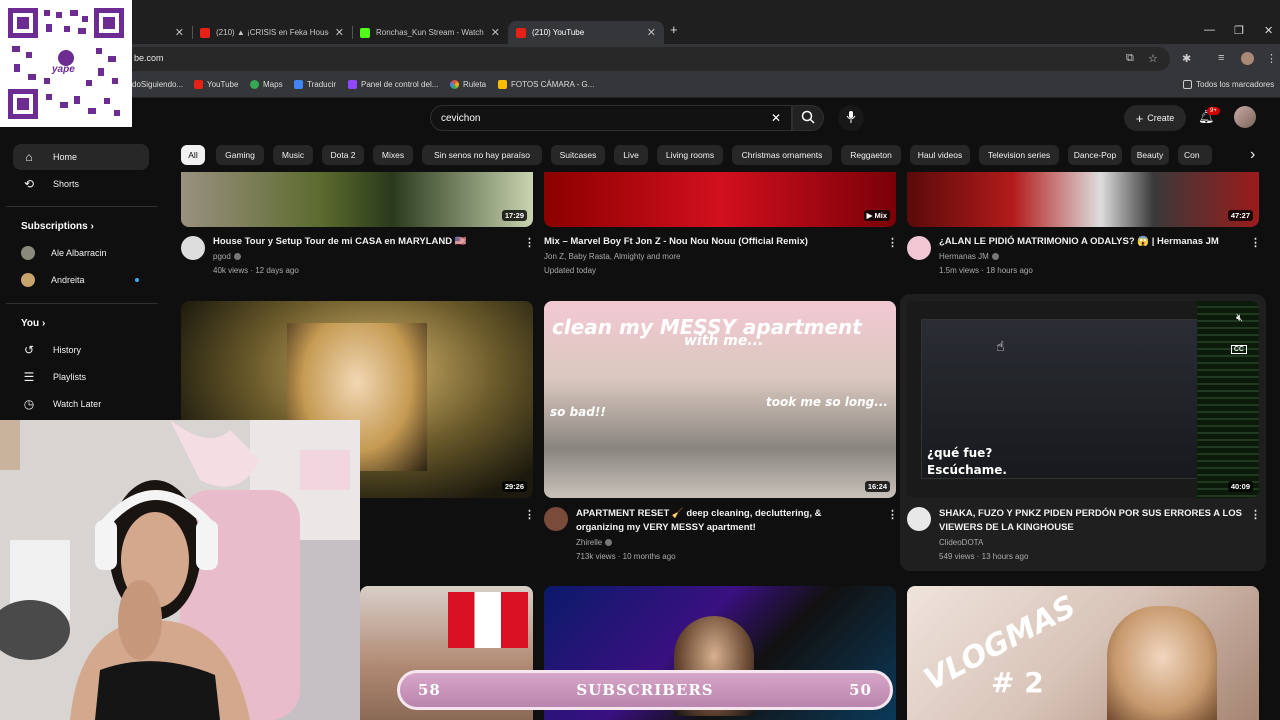 This screenshot has height=720, width=1280. I want to click on sidebar-item-history: ↺ History, so click(81, 350).